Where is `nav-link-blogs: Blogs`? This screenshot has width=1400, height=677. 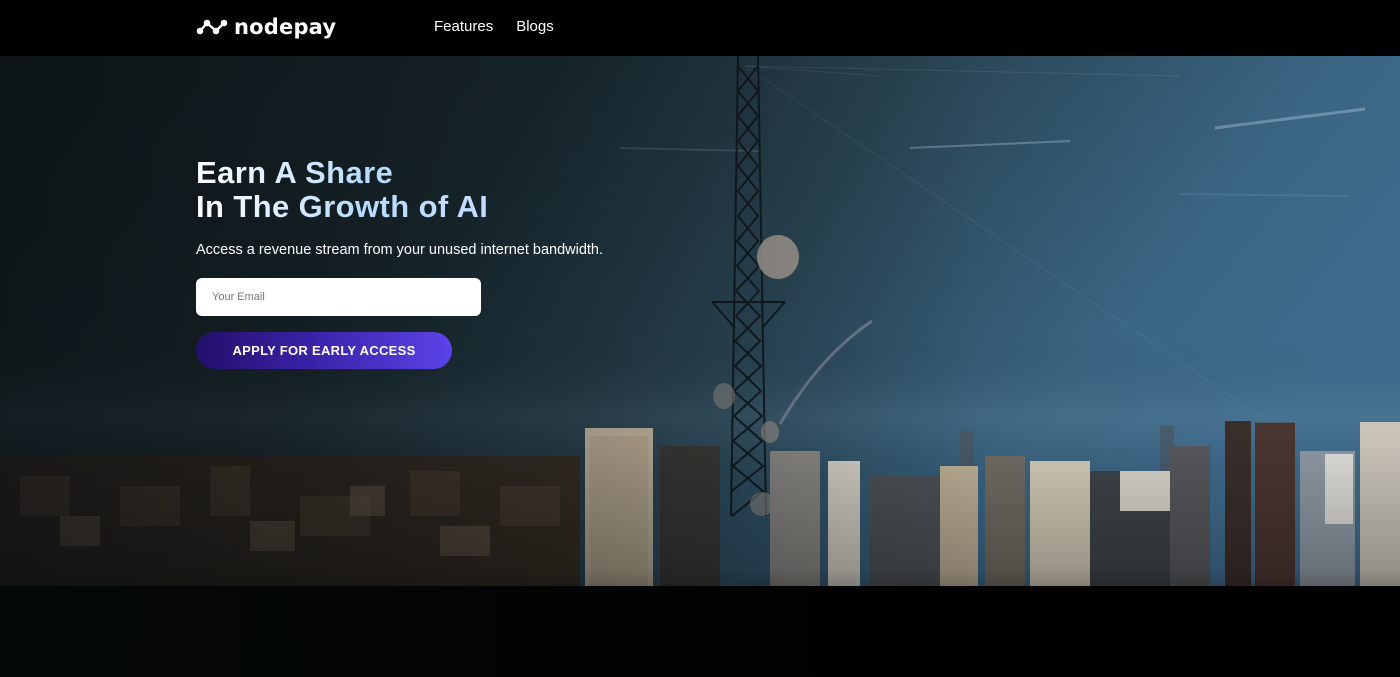 nav-link-blogs: Blogs is located at coordinates (535, 26).